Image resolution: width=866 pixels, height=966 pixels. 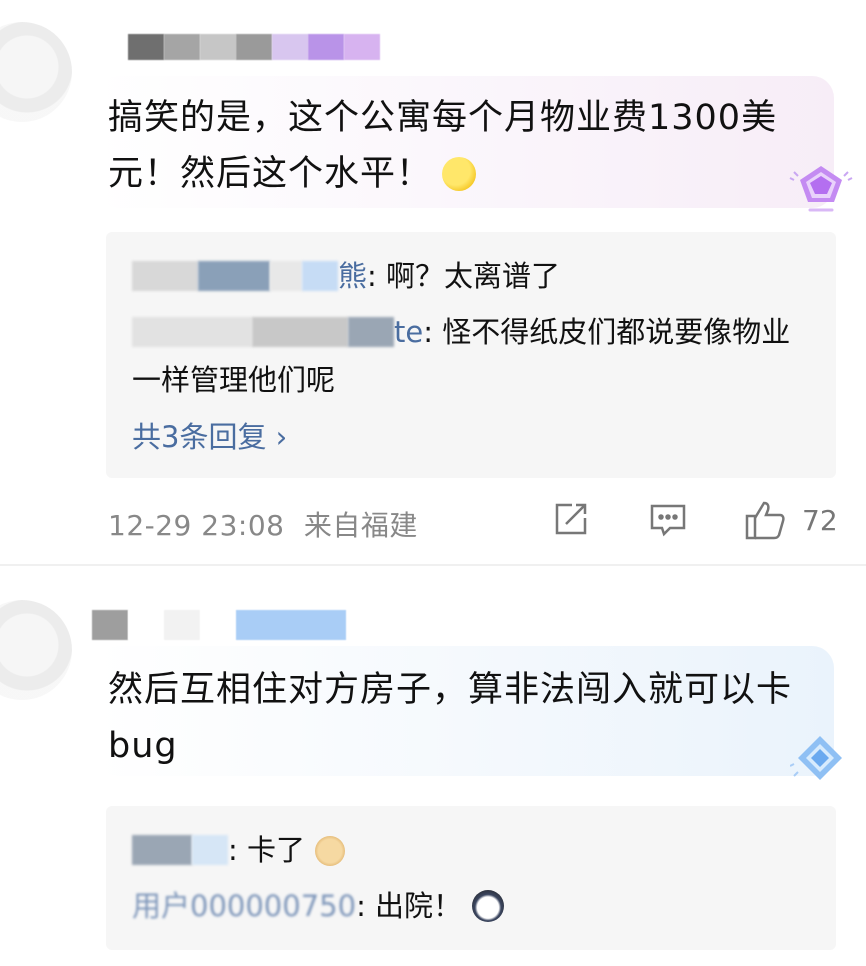 I want to click on like-count: 72, so click(x=820, y=520).